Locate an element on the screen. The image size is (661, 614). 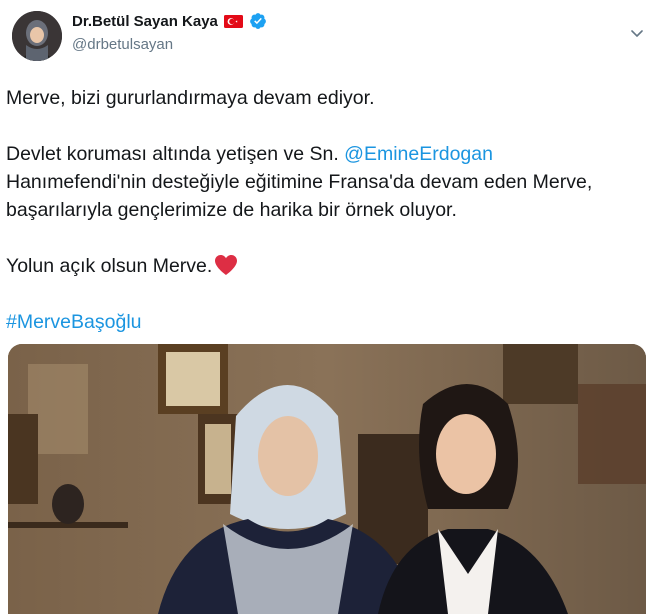
mention-link: @EmineErdogan is located at coordinates (418, 154).